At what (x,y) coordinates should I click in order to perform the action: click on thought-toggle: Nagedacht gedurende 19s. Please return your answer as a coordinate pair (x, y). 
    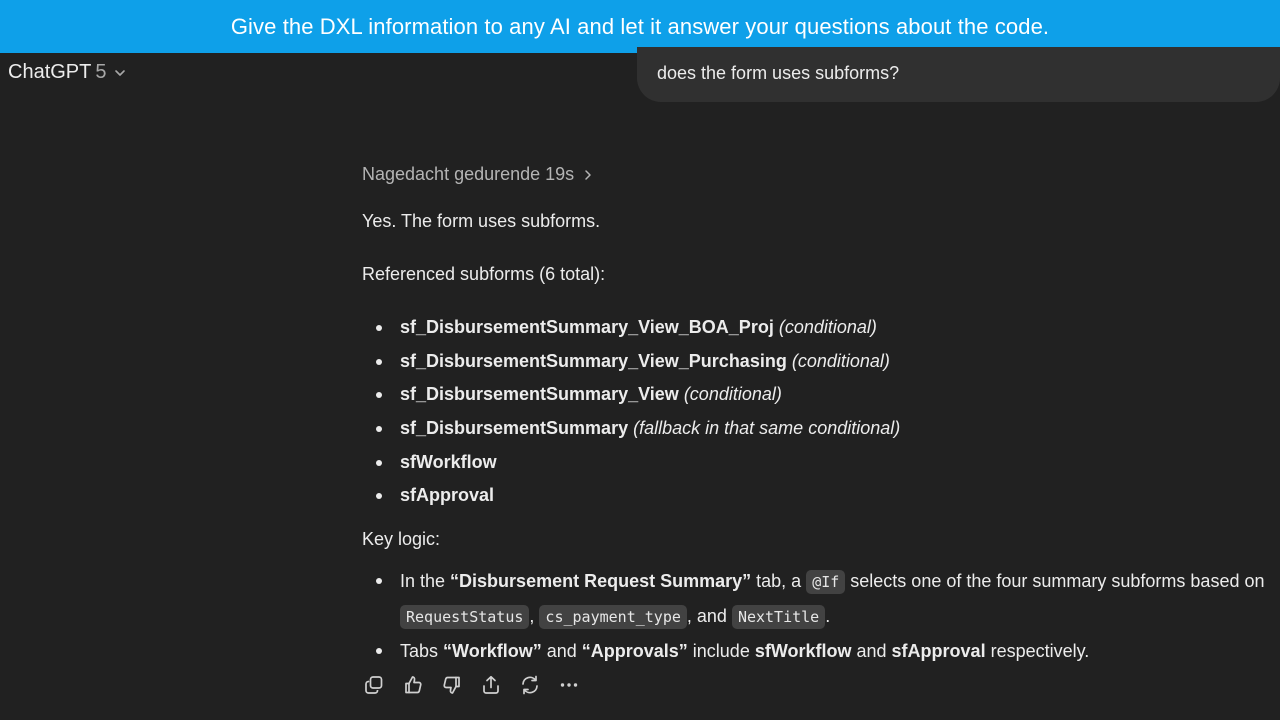
    Looking at the image, I should click on (477, 174).